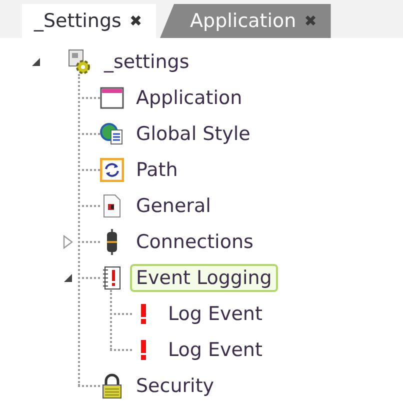 This screenshot has width=403, height=402. What do you see at coordinates (112, 98) in the screenshot?
I see `window-icon` at bounding box center [112, 98].